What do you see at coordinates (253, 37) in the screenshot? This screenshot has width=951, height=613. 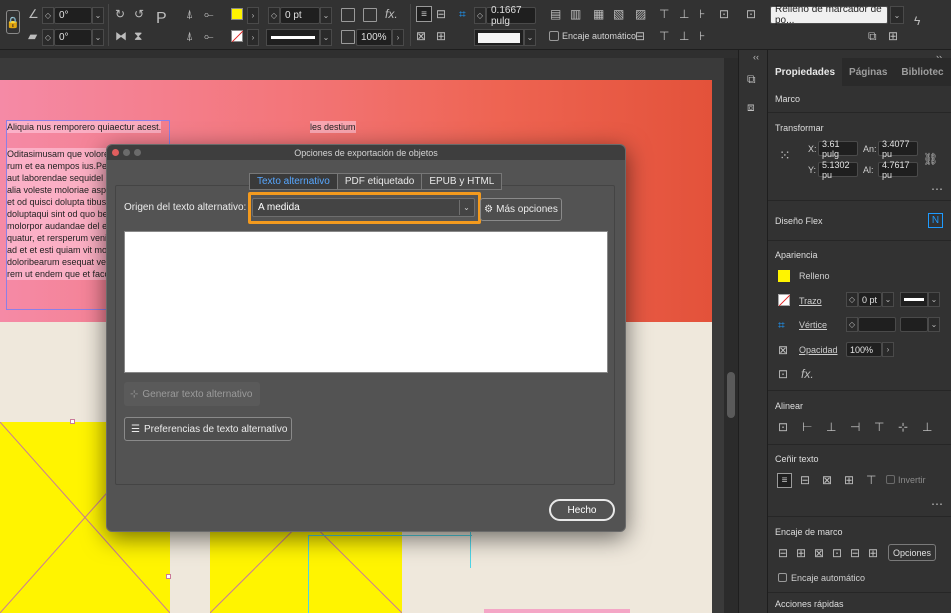 I see `stroke-dropdown: ›` at bounding box center [253, 37].